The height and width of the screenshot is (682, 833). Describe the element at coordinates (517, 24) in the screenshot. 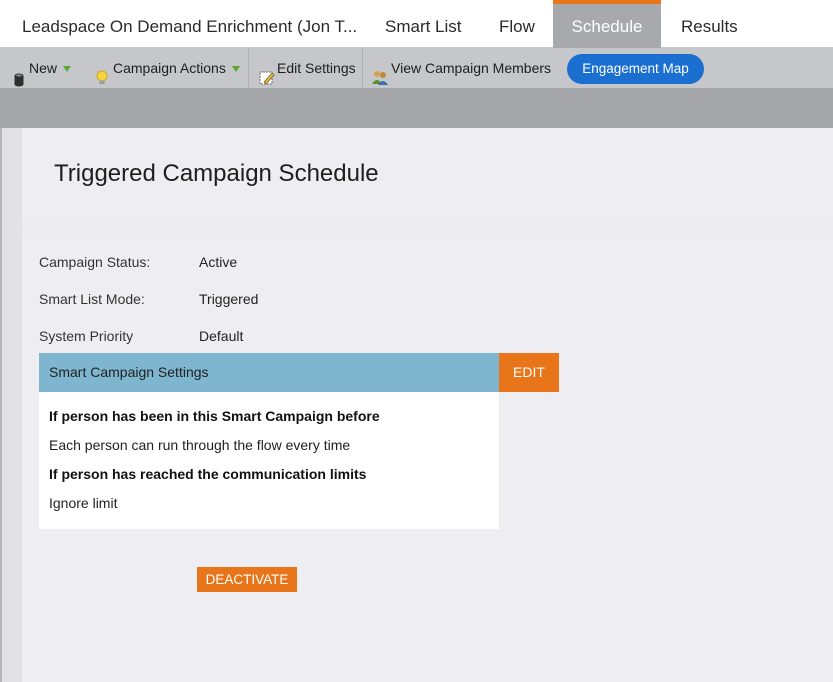

I see `tab-flow: Flow` at that location.